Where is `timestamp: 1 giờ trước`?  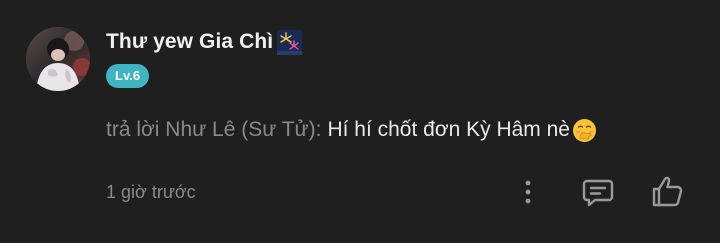 timestamp: 1 giờ trước is located at coordinates (151, 192).